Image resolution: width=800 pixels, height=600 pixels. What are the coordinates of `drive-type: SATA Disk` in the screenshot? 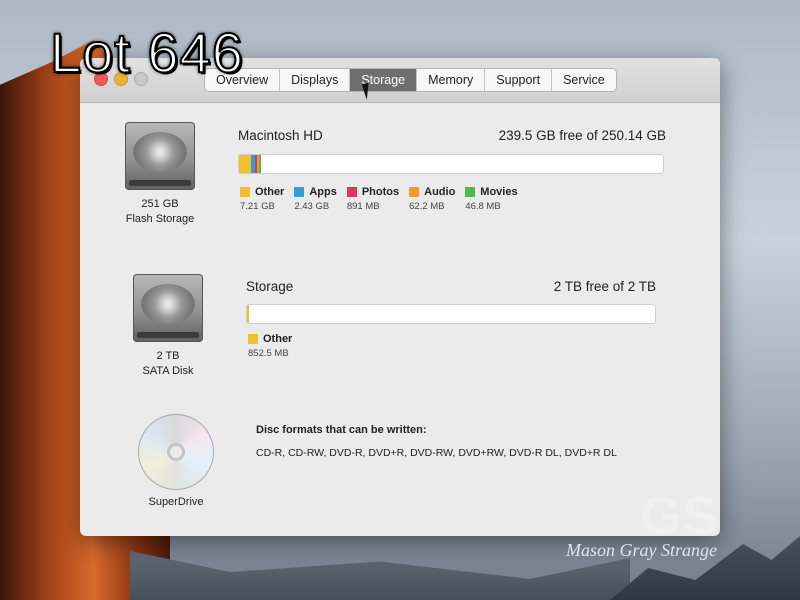 It's located at (168, 371).